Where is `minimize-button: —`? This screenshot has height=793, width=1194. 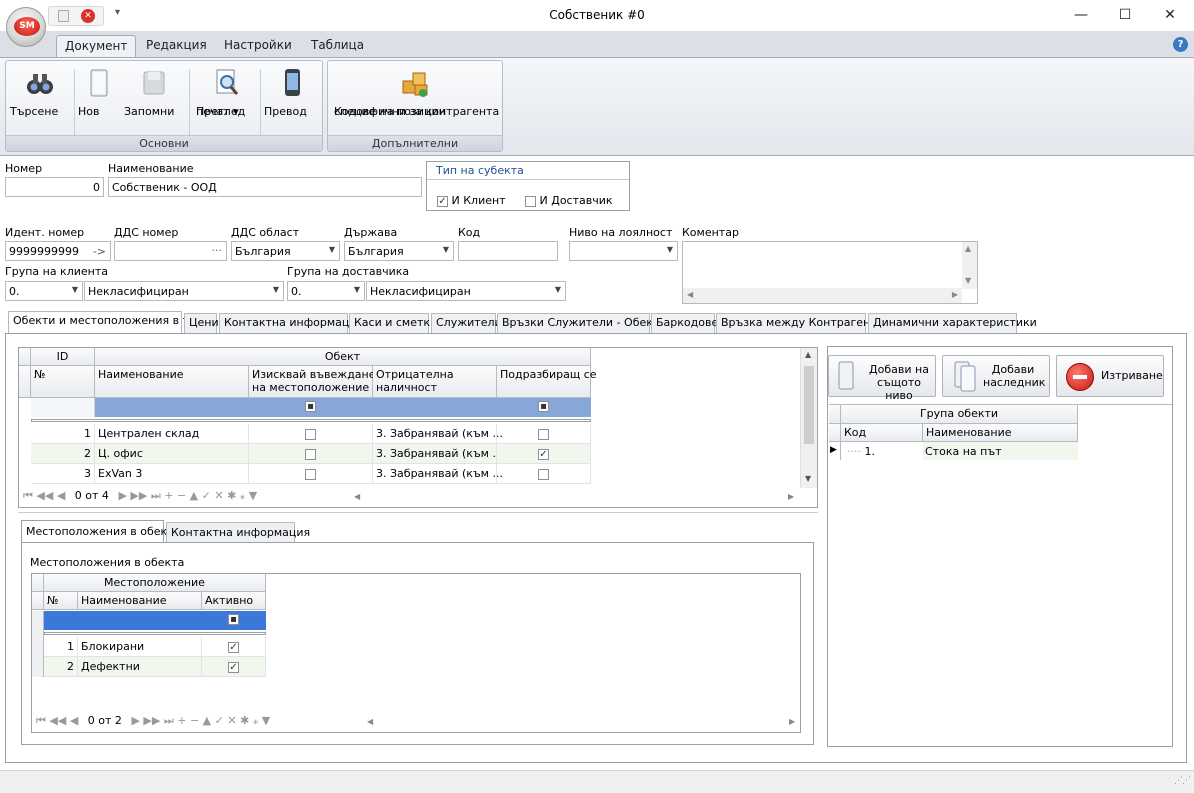
minimize-button: — is located at coordinates (1081, 15).